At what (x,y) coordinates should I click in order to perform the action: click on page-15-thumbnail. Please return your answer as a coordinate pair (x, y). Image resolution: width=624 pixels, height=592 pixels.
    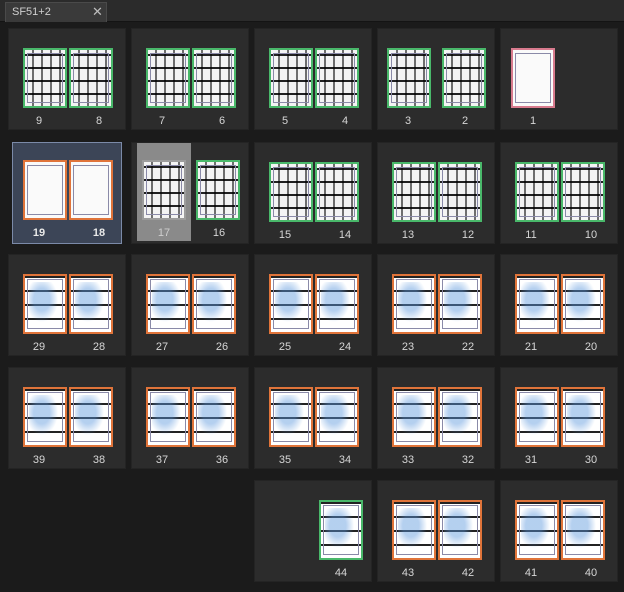
    Looking at the image, I should click on (291, 192).